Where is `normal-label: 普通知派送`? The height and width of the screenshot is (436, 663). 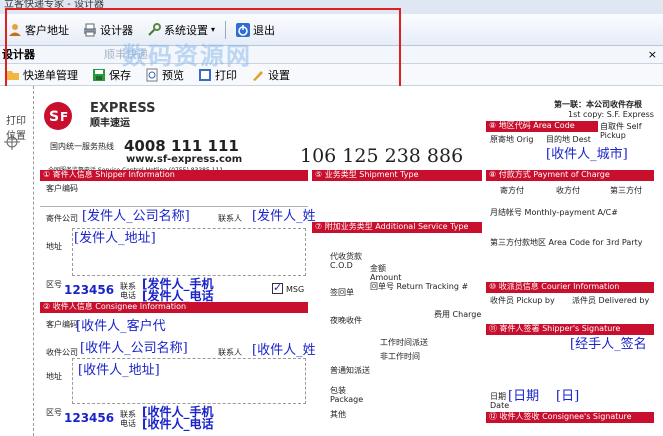
normal-label: 普通知派送 is located at coordinates (350, 370).